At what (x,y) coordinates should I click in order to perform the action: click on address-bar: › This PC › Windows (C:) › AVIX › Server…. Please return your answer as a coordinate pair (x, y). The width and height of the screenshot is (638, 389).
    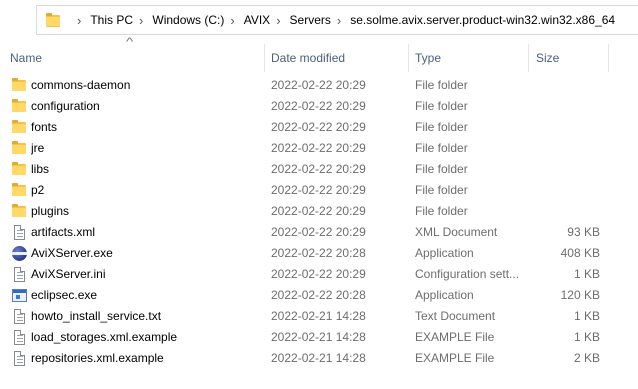
    Looking at the image, I should click on (319, 20).